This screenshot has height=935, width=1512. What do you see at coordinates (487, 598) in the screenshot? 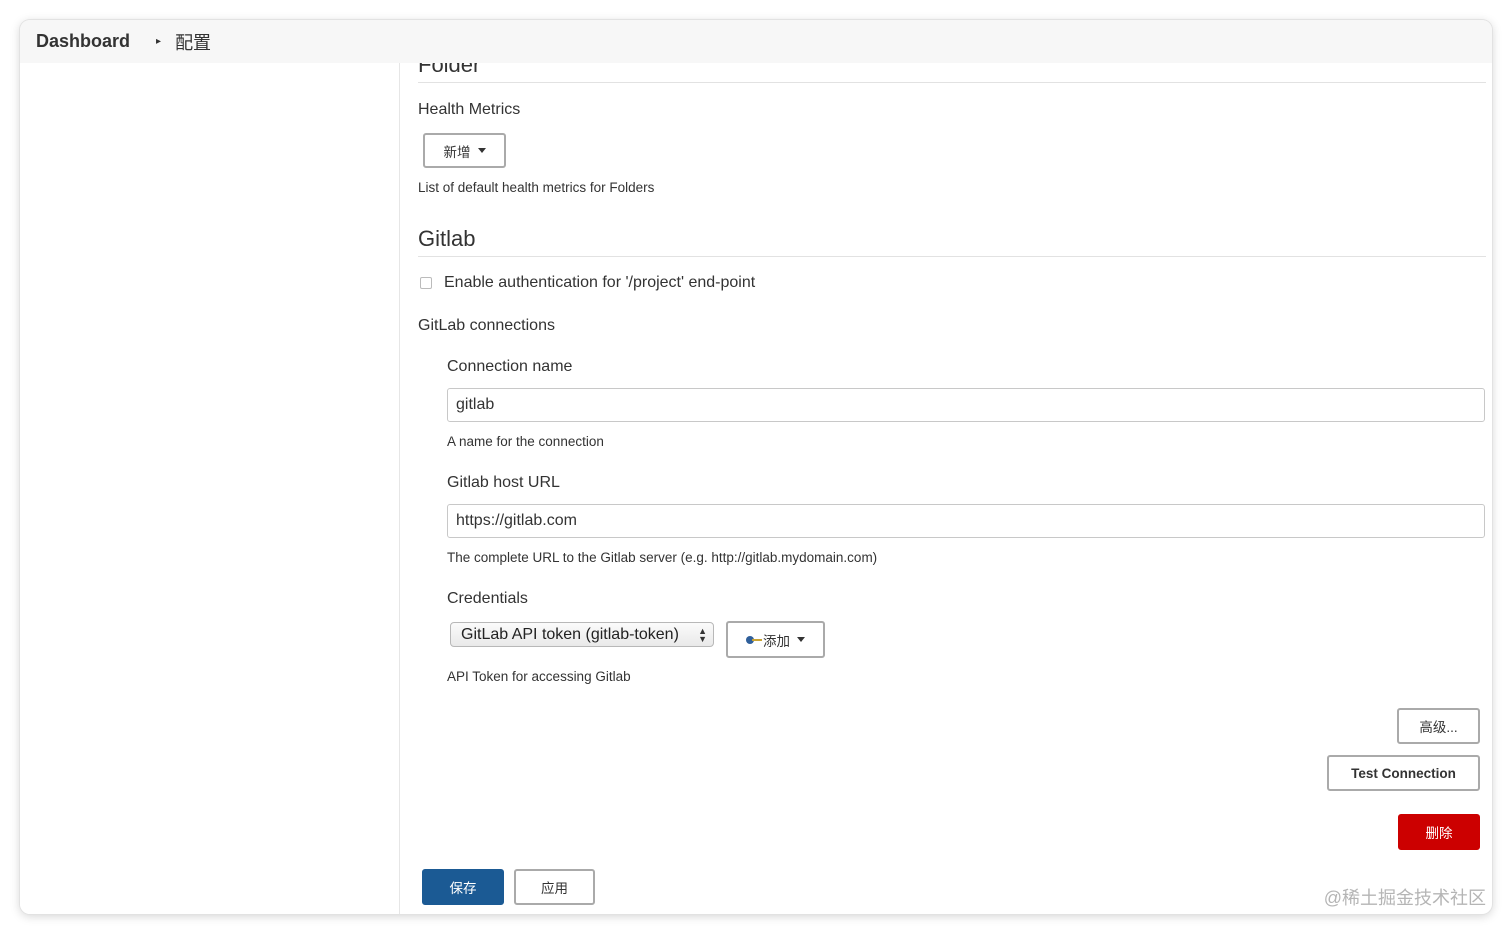
I see `credentials-label: Credentials` at bounding box center [487, 598].